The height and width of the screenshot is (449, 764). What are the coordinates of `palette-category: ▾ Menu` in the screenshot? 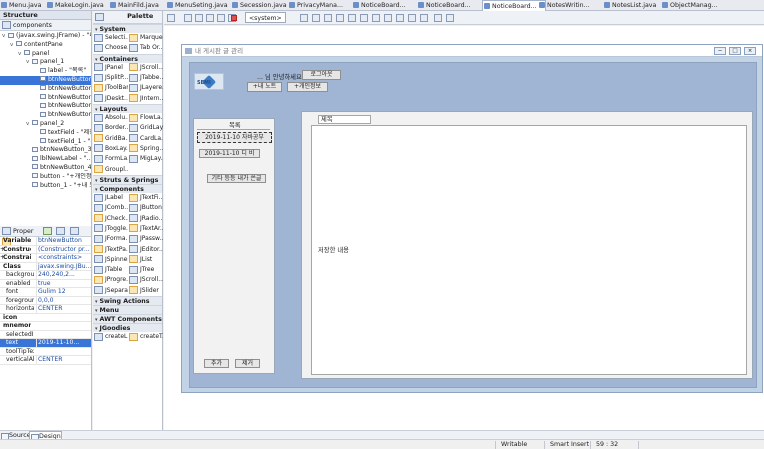 It's located at (127, 310).